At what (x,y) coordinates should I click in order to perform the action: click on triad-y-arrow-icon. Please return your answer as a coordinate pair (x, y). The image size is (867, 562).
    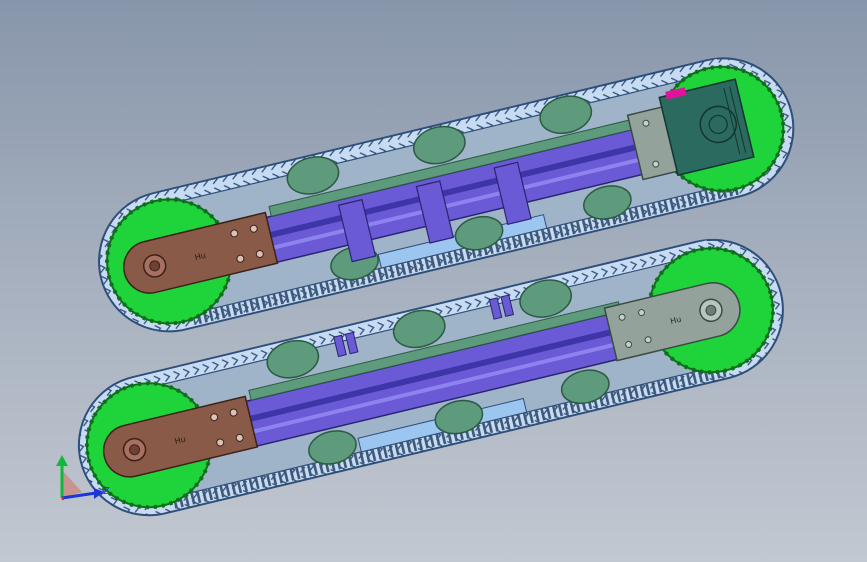
    Looking at the image, I should click on (62, 460).